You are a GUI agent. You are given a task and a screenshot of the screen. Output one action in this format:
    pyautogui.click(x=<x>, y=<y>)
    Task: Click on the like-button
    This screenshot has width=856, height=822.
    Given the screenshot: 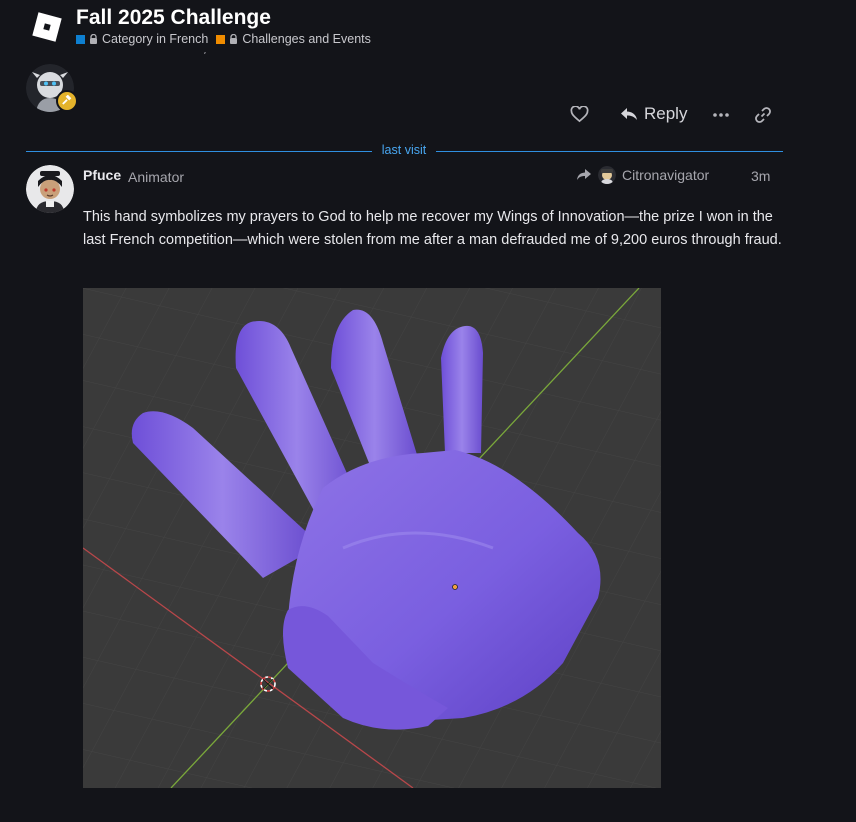 What is the action you would take?
    pyautogui.click(x=579, y=114)
    